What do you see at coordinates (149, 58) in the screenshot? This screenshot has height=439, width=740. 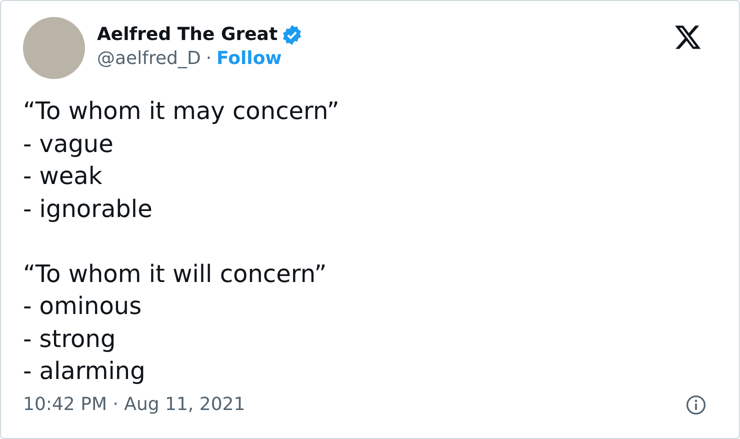 I see `author-handle: @aelfred_D` at bounding box center [149, 58].